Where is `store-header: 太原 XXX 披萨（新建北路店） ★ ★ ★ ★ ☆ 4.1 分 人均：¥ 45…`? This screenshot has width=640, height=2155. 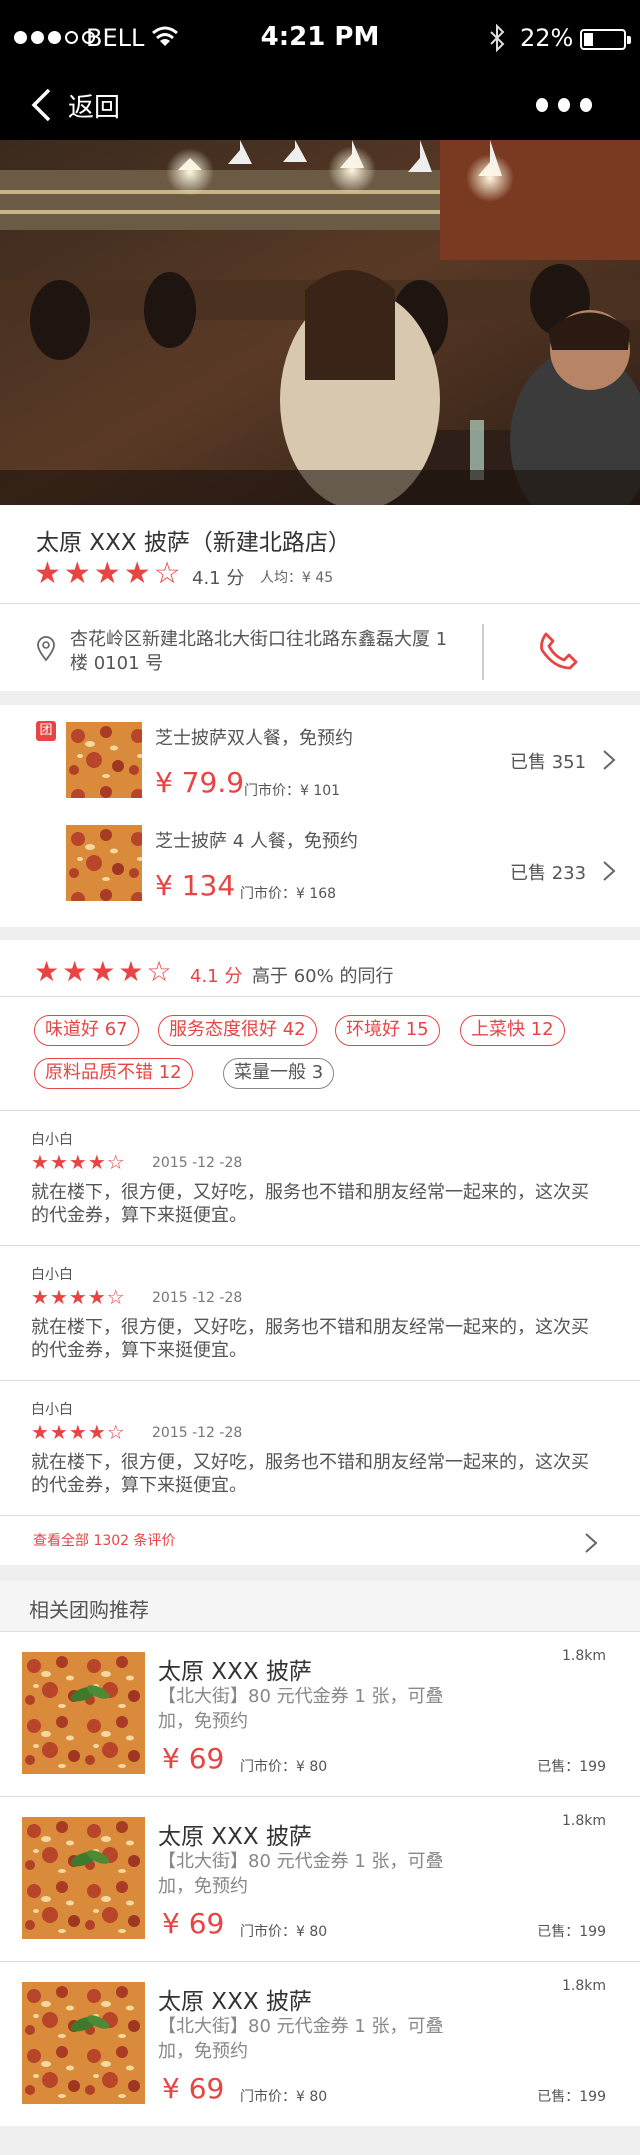
store-header: 太原 XXX 披萨（新建北路店） ★ ★ ★ ★ ☆ 4.1 分 人均：¥ 45… is located at coordinates (320, 598).